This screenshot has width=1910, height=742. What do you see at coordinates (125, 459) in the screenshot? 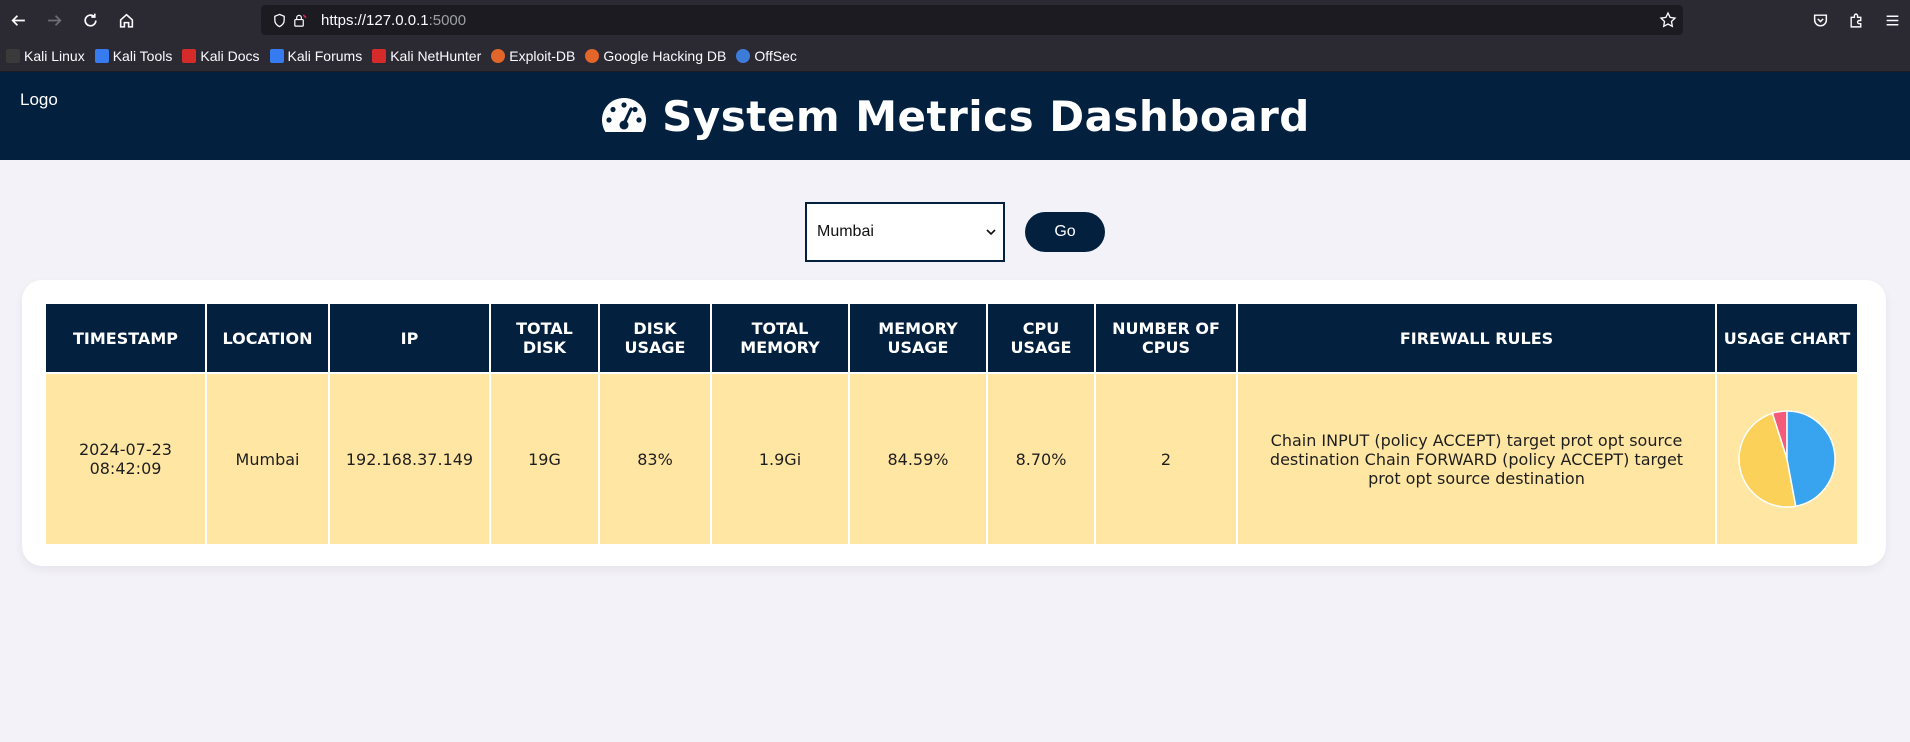
I see `cell-timestamp: 2024-07-23 08:42:09` at bounding box center [125, 459].